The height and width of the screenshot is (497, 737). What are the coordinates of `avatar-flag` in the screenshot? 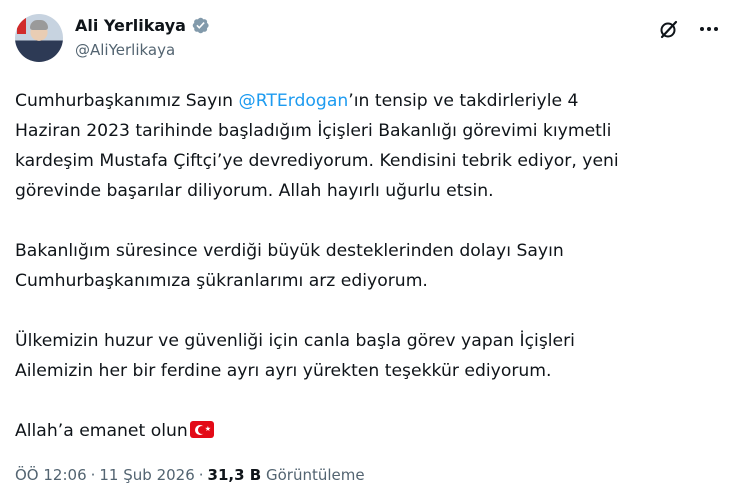 It's located at (21, 26).